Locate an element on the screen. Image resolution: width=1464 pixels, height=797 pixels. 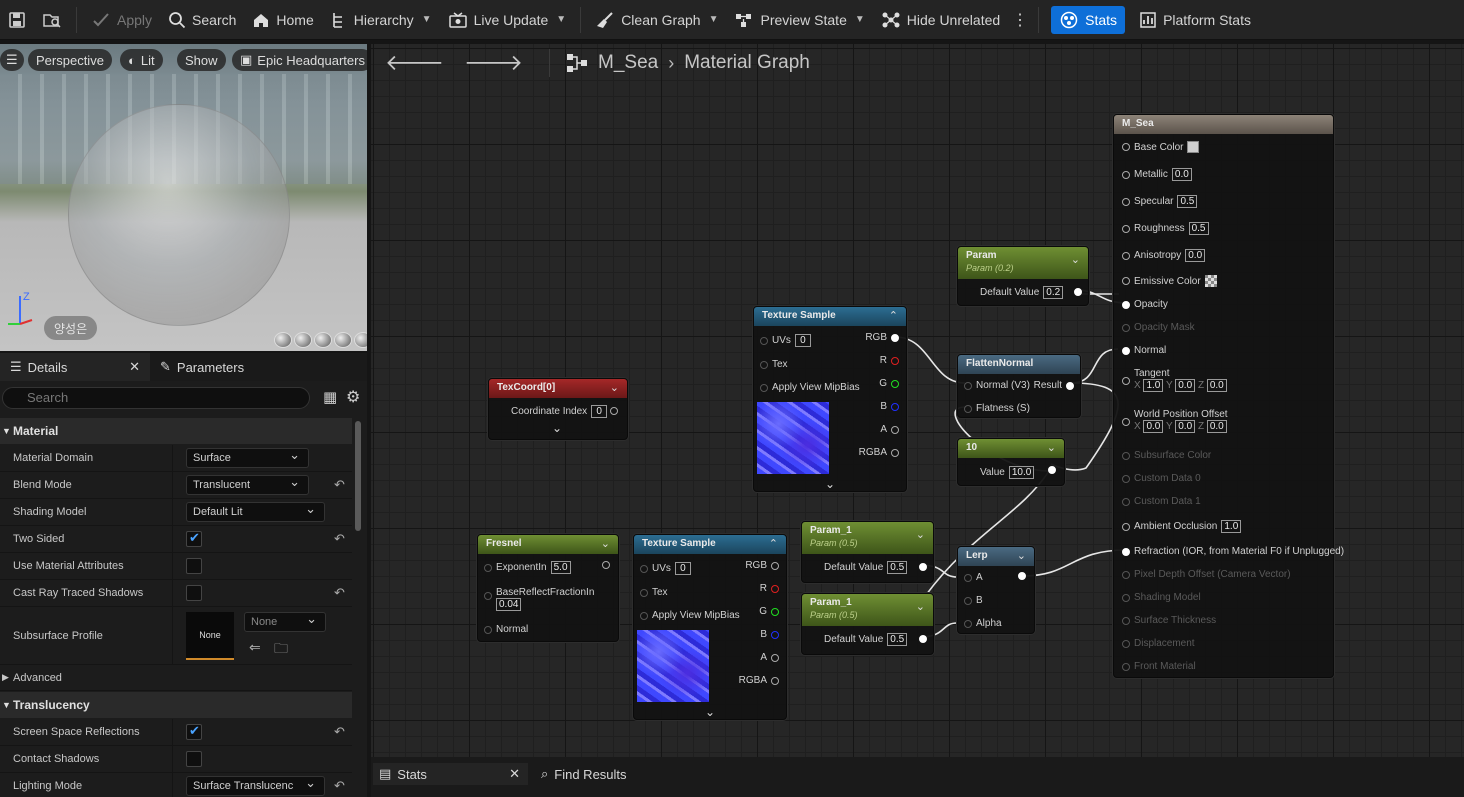
plane-preview-icon is located at coordinates (323, 340).